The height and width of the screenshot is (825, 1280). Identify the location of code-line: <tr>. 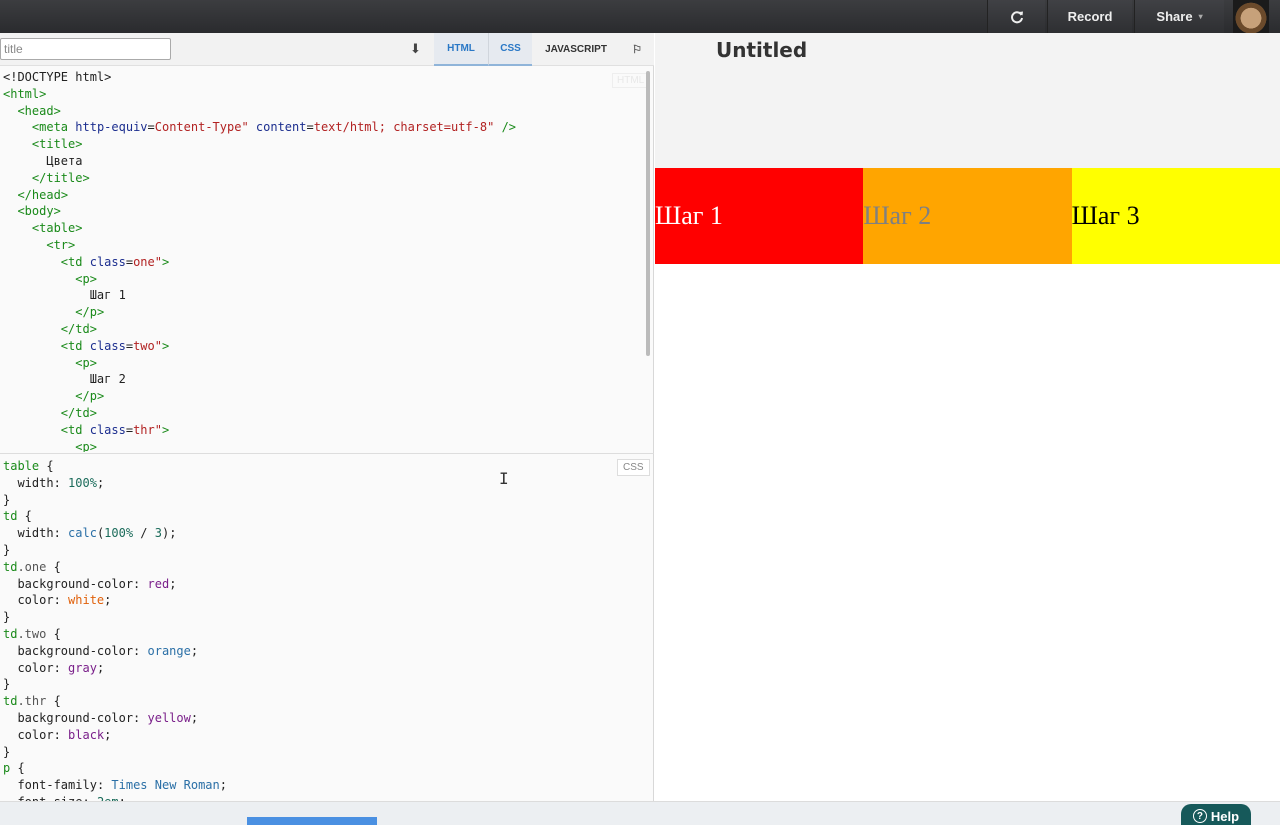
(323, 245).